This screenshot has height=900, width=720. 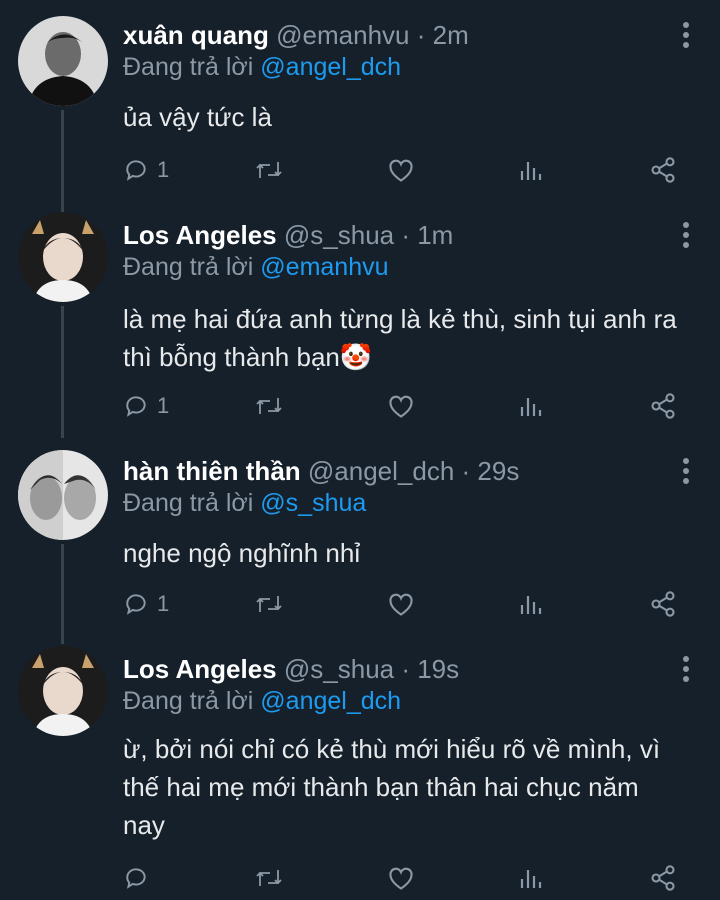 I want to click on tweet-header: xuân quang @emanhvu · 2m, so click(x=296, y=35).